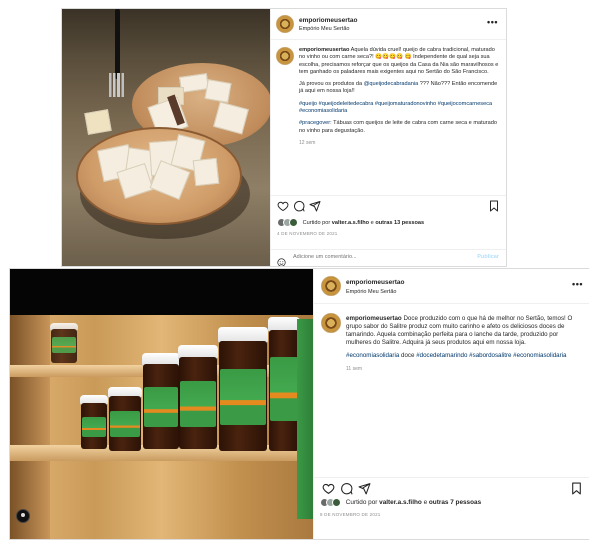 The image size is (589, 540). I want to click on post-date: 8 DE NOVEMBRO DE 2021, so click(350, 514).